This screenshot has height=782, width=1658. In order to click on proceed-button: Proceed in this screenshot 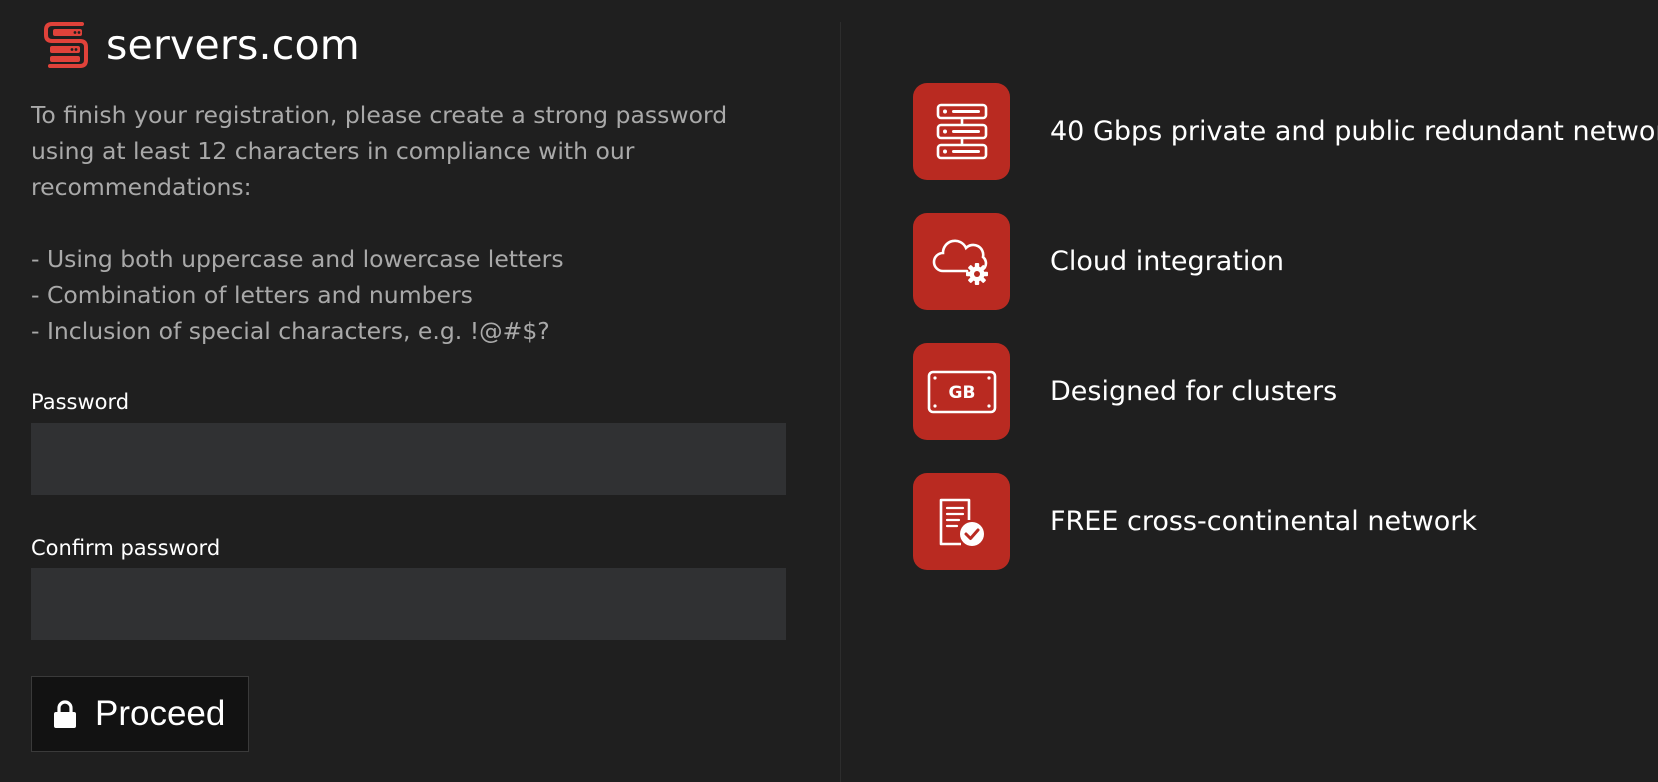, I will do `click(140, 714)`.